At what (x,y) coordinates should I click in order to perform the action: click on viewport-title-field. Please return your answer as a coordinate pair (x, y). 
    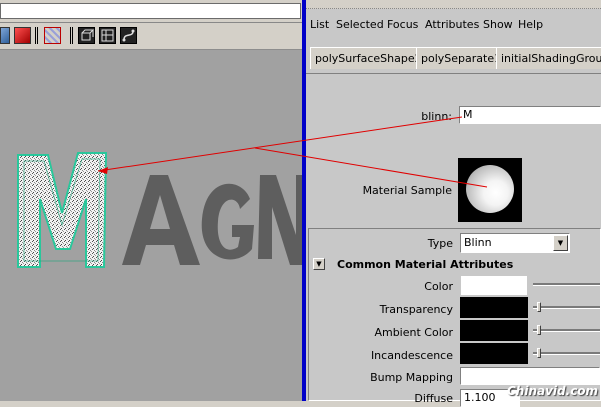
    Looking at the image, I should click on (150, 11).